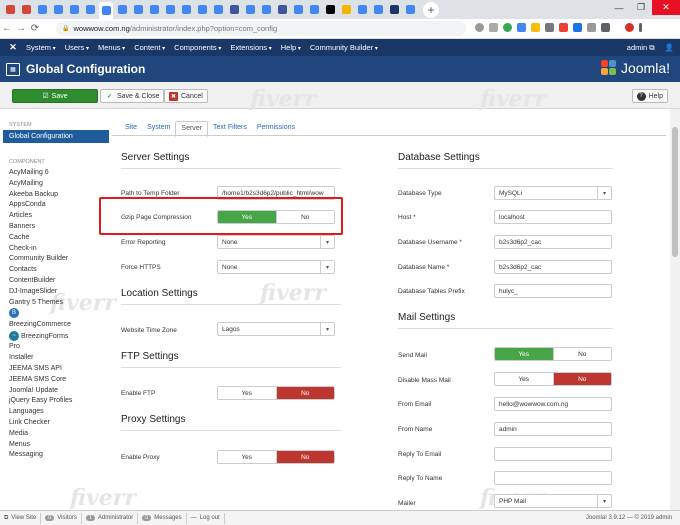 This screenshot has width=680, height=525. What do you see at coordinates (60, 347) in the screenshot?
I see `sidebar-item: Pro` at bounding box center [60, 347].